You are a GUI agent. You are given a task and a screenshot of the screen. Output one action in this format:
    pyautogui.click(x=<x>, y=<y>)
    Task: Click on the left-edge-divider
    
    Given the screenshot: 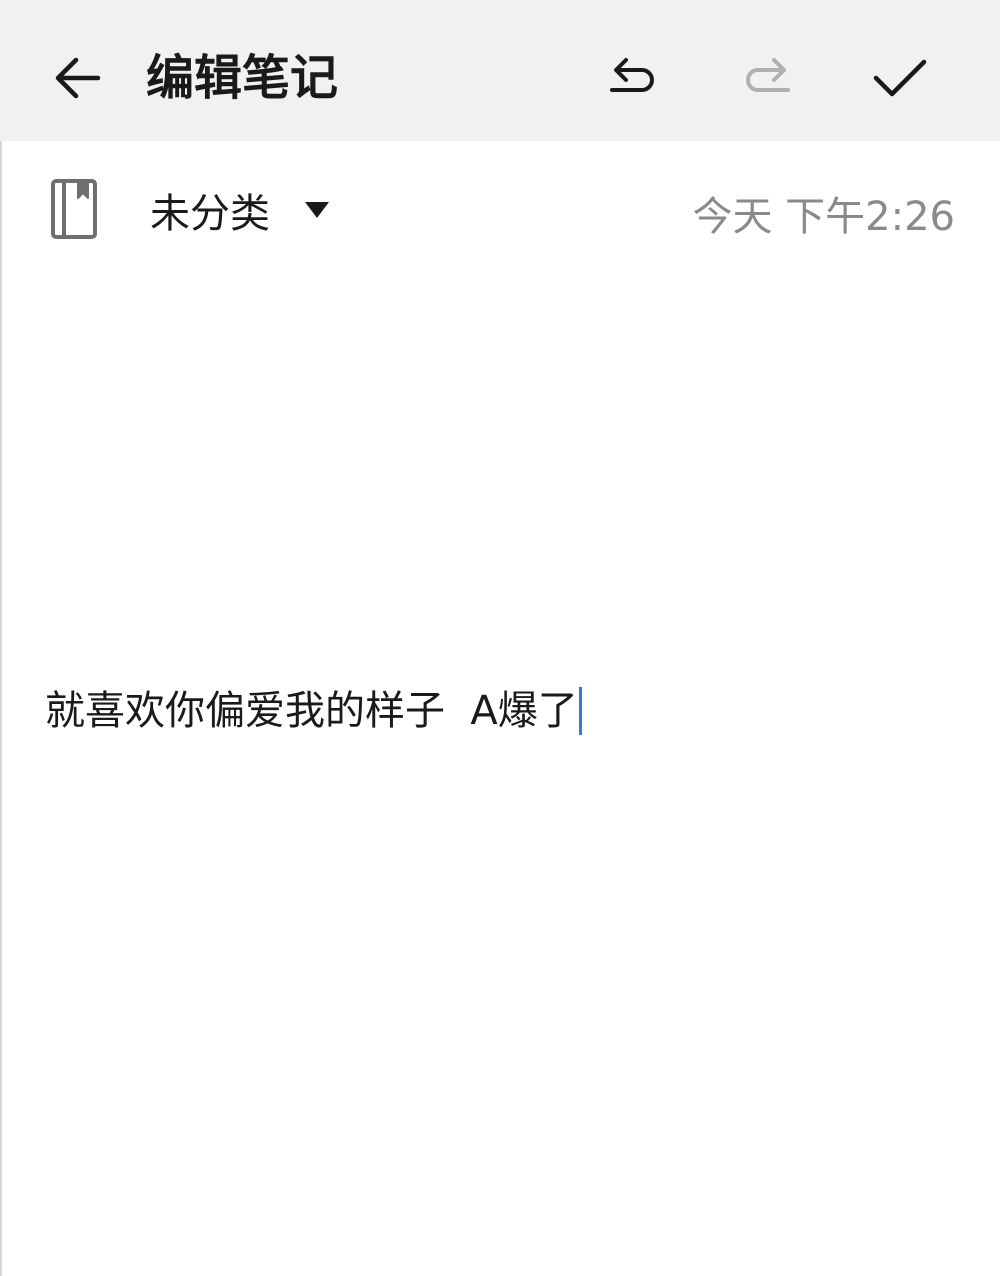 What is the action you would take?
    pyautogui.click(x=1, y=708)
    